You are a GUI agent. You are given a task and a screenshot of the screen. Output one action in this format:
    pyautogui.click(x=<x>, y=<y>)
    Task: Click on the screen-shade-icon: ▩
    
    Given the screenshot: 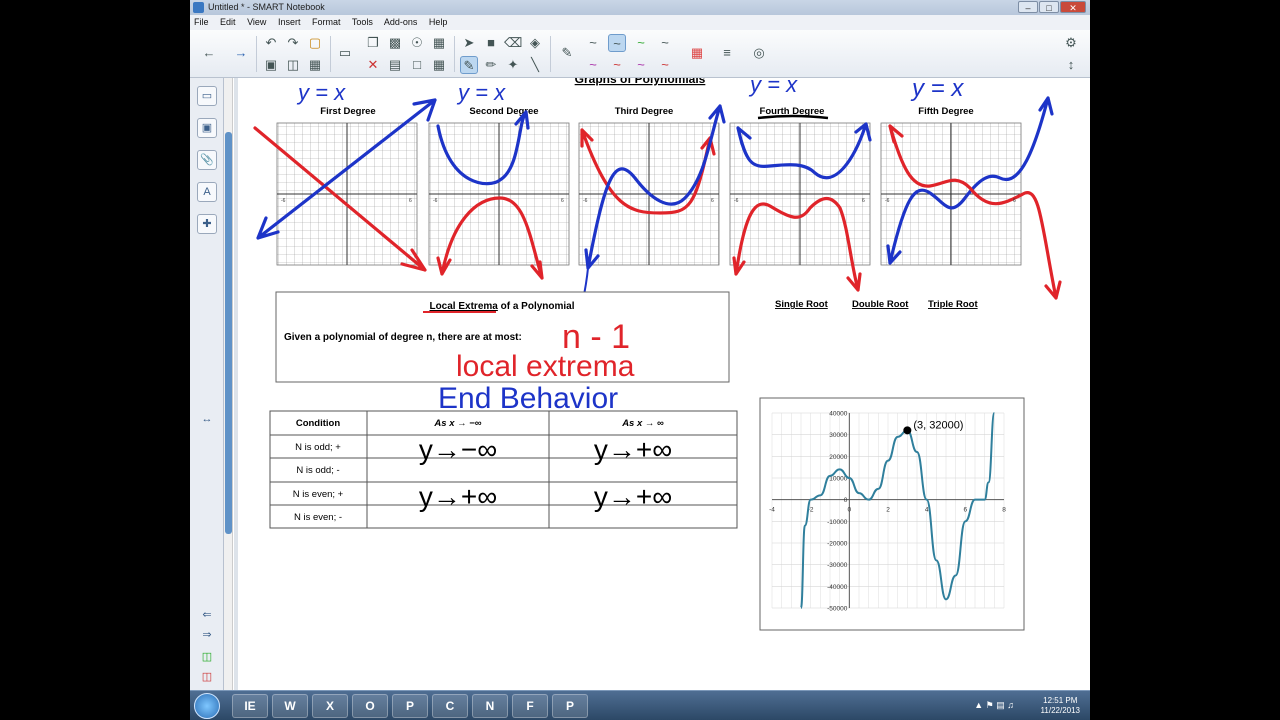 What is the action you would take?
    pyautogui.click(x=395, y=43)
    